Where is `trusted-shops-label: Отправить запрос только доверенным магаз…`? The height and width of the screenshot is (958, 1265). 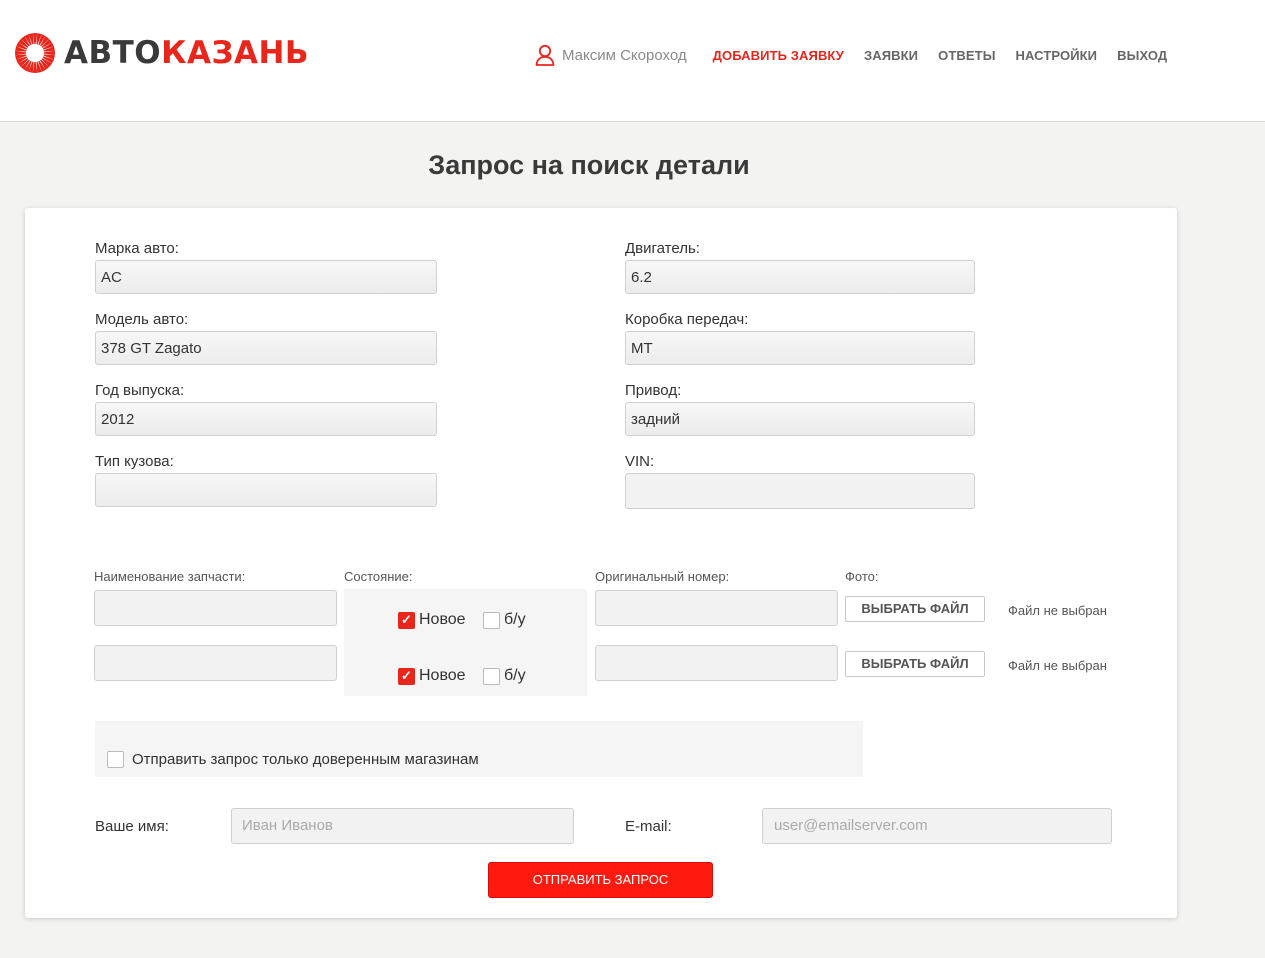 trusted-shops-label: Отправить запрос только доверенным магаз… is located at coordinates (305, 759).